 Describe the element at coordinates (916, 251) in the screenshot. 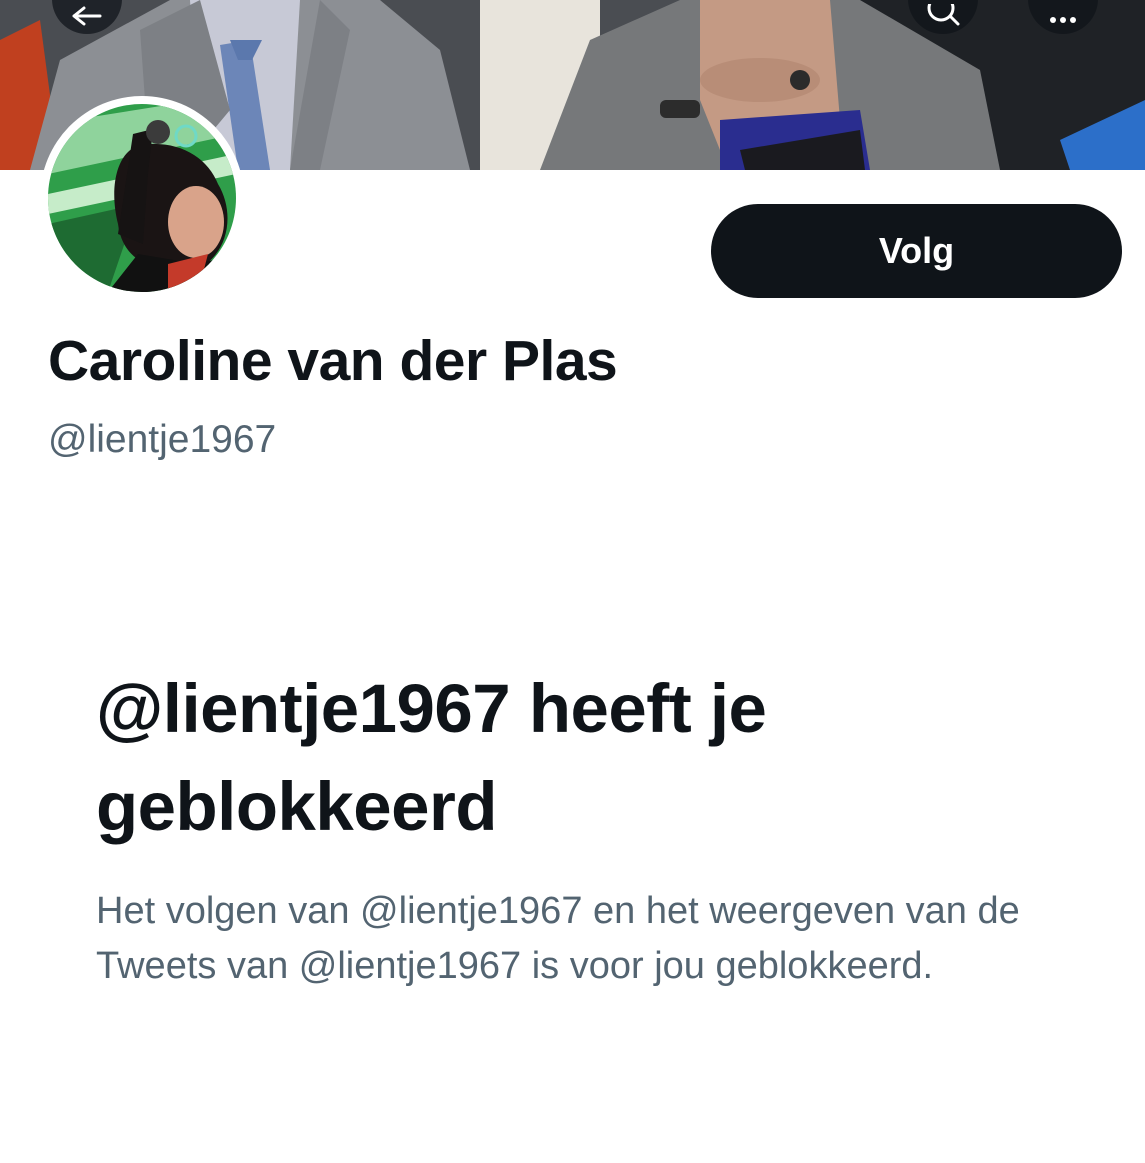

I see `follow-button: Volg` at that location.